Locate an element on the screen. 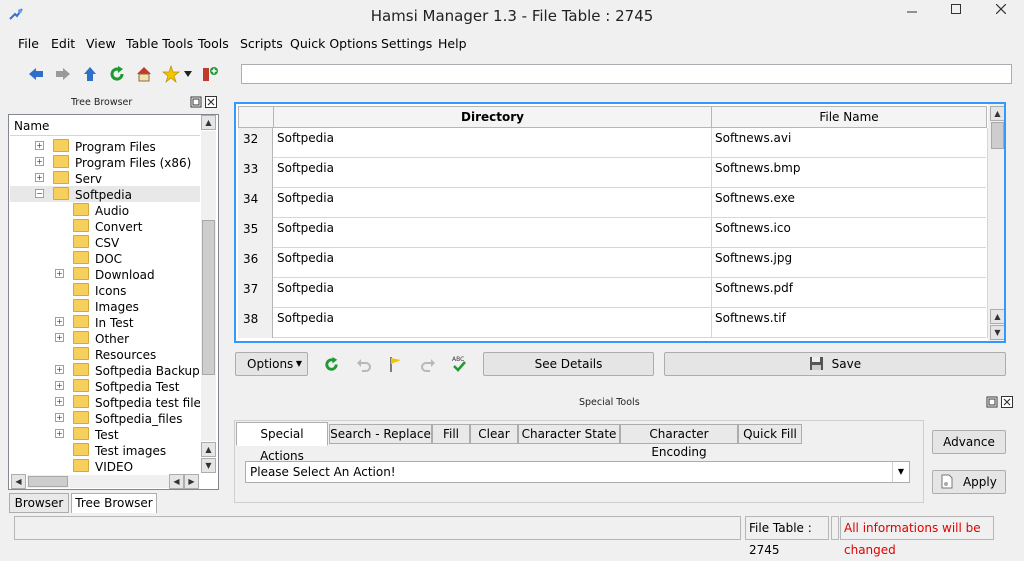 Image resolution: width=1024 pixels, height=561 pixels. file-name-cell: Softnews.avi is located at coordinates (850, 143).